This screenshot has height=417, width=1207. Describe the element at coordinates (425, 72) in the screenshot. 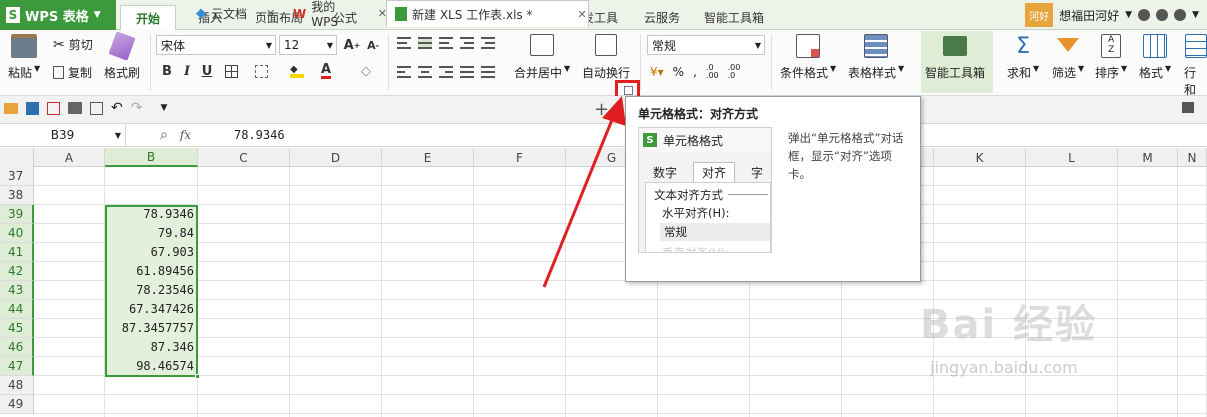

I see `align-center-icon` at that location.